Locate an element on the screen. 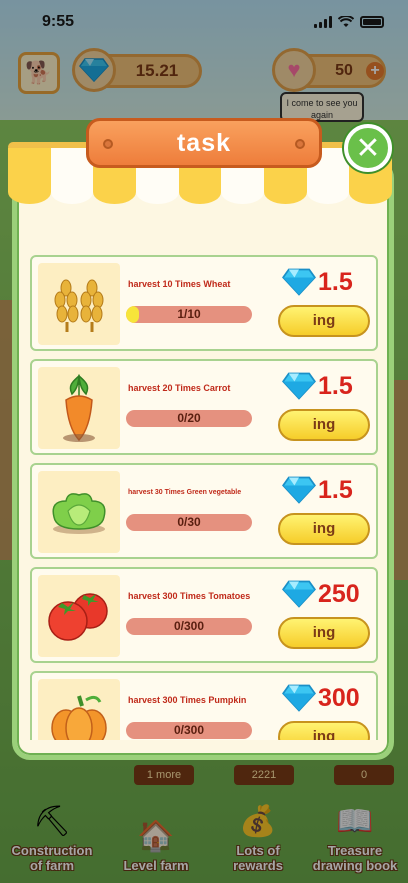 Image resolution: width=408 pixels, height=883 pixels. task-name: harvest 300 Times Tomatoes is located at coordinates (189, 596).